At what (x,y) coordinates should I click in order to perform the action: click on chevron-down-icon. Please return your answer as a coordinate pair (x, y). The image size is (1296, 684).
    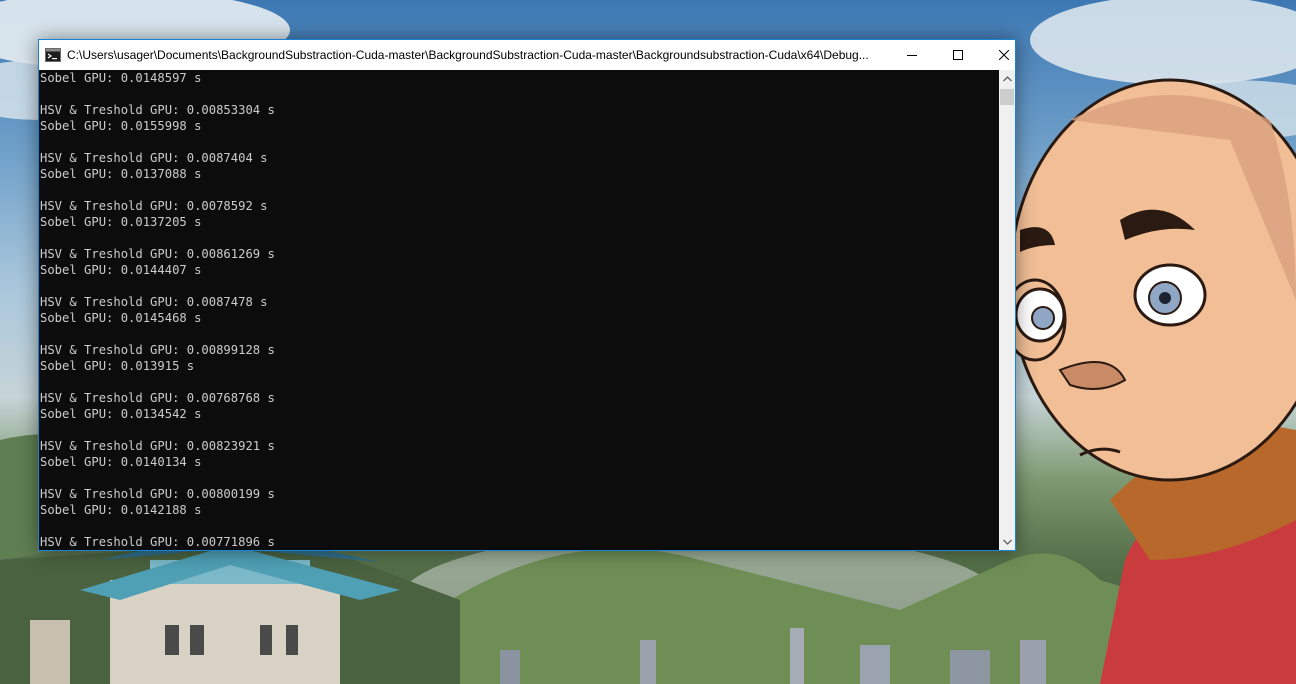
    Looking at the image, I should click on (1007, 542).